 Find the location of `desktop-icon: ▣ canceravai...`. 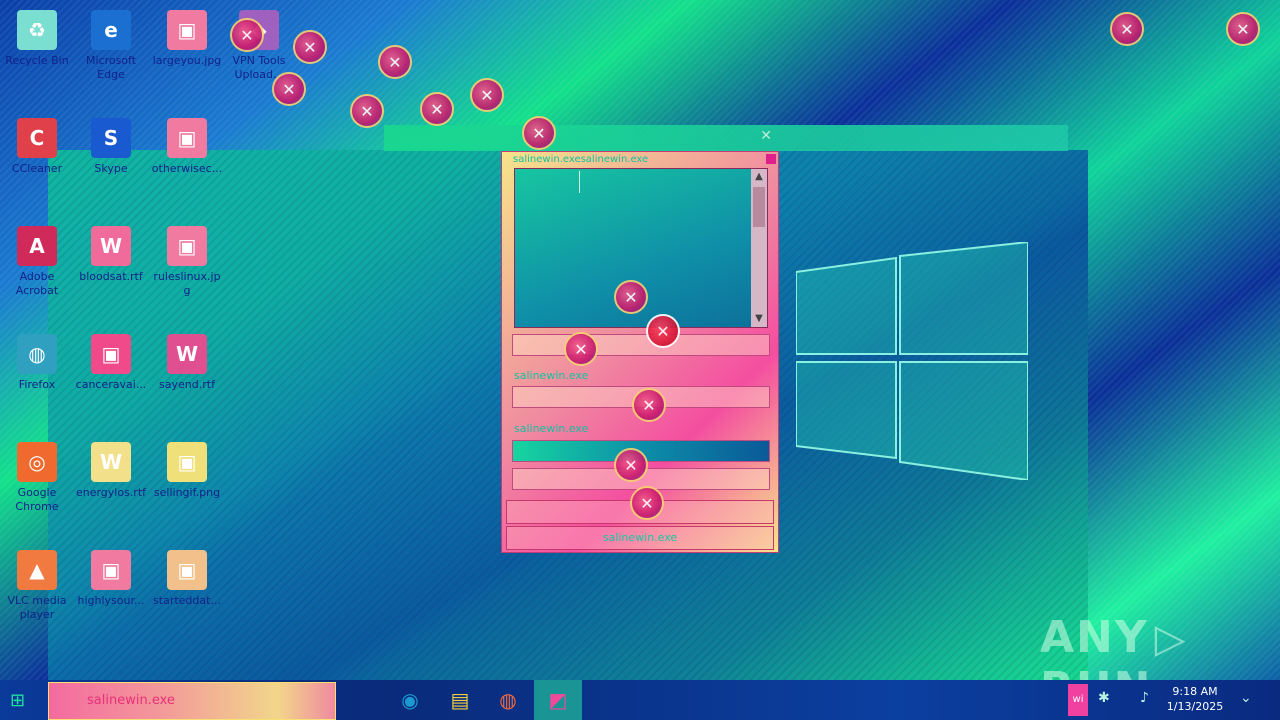

desktop-icon: ▣ canceravai... is located at coordinates (111, 363).